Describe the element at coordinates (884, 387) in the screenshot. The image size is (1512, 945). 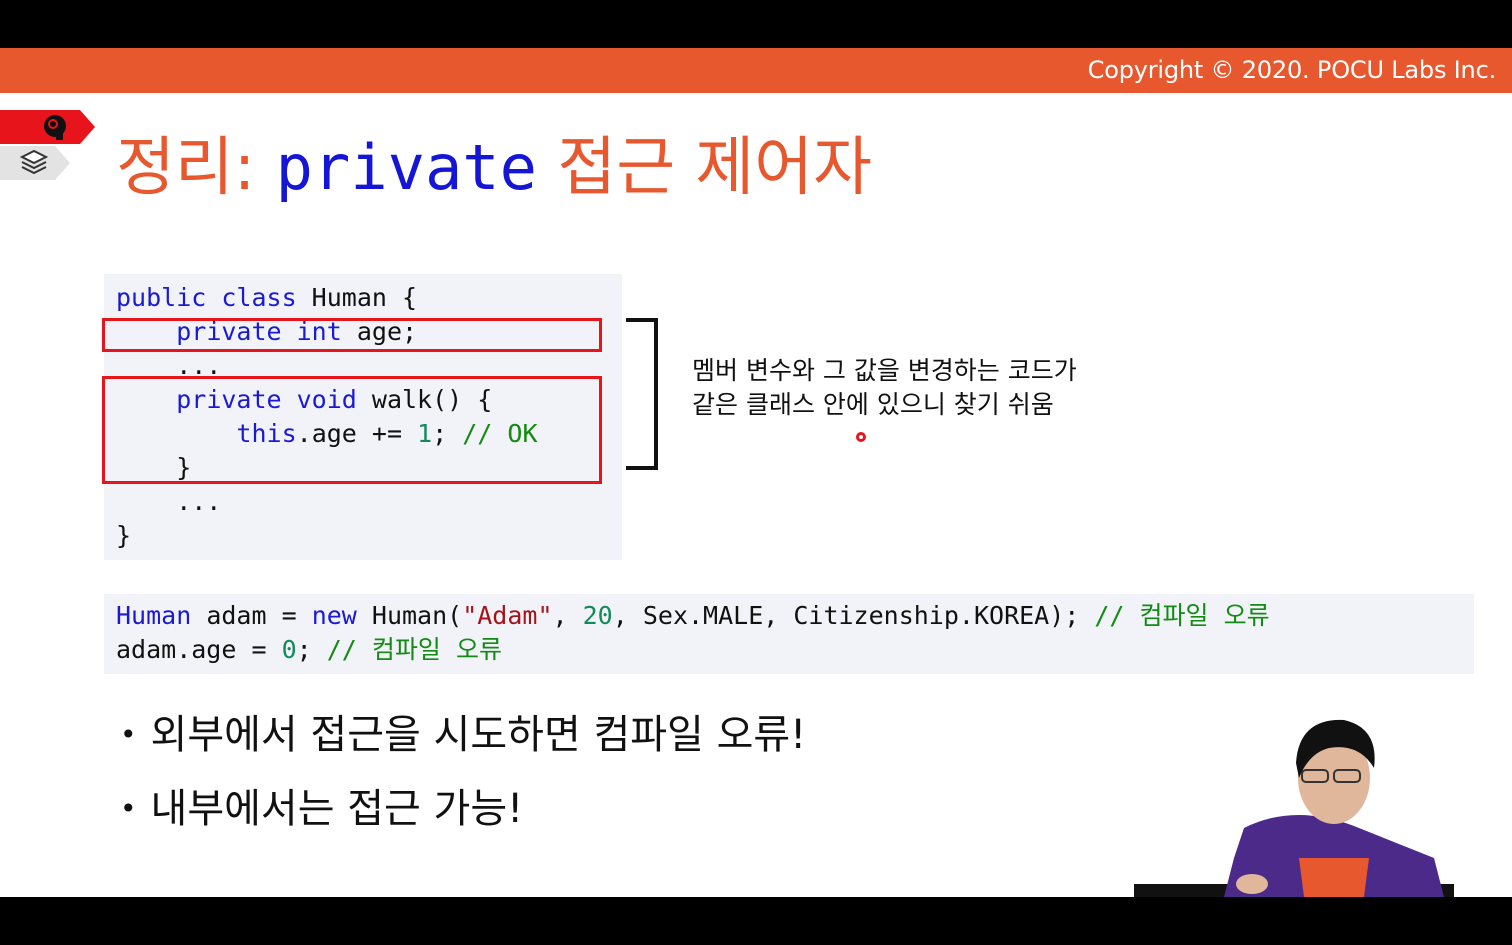
I see `annotation-note: 멤버 변수와 그 값을 변경하는 코드가 같은 클래스 안에 있으니 찾기 쉬움` at that location.